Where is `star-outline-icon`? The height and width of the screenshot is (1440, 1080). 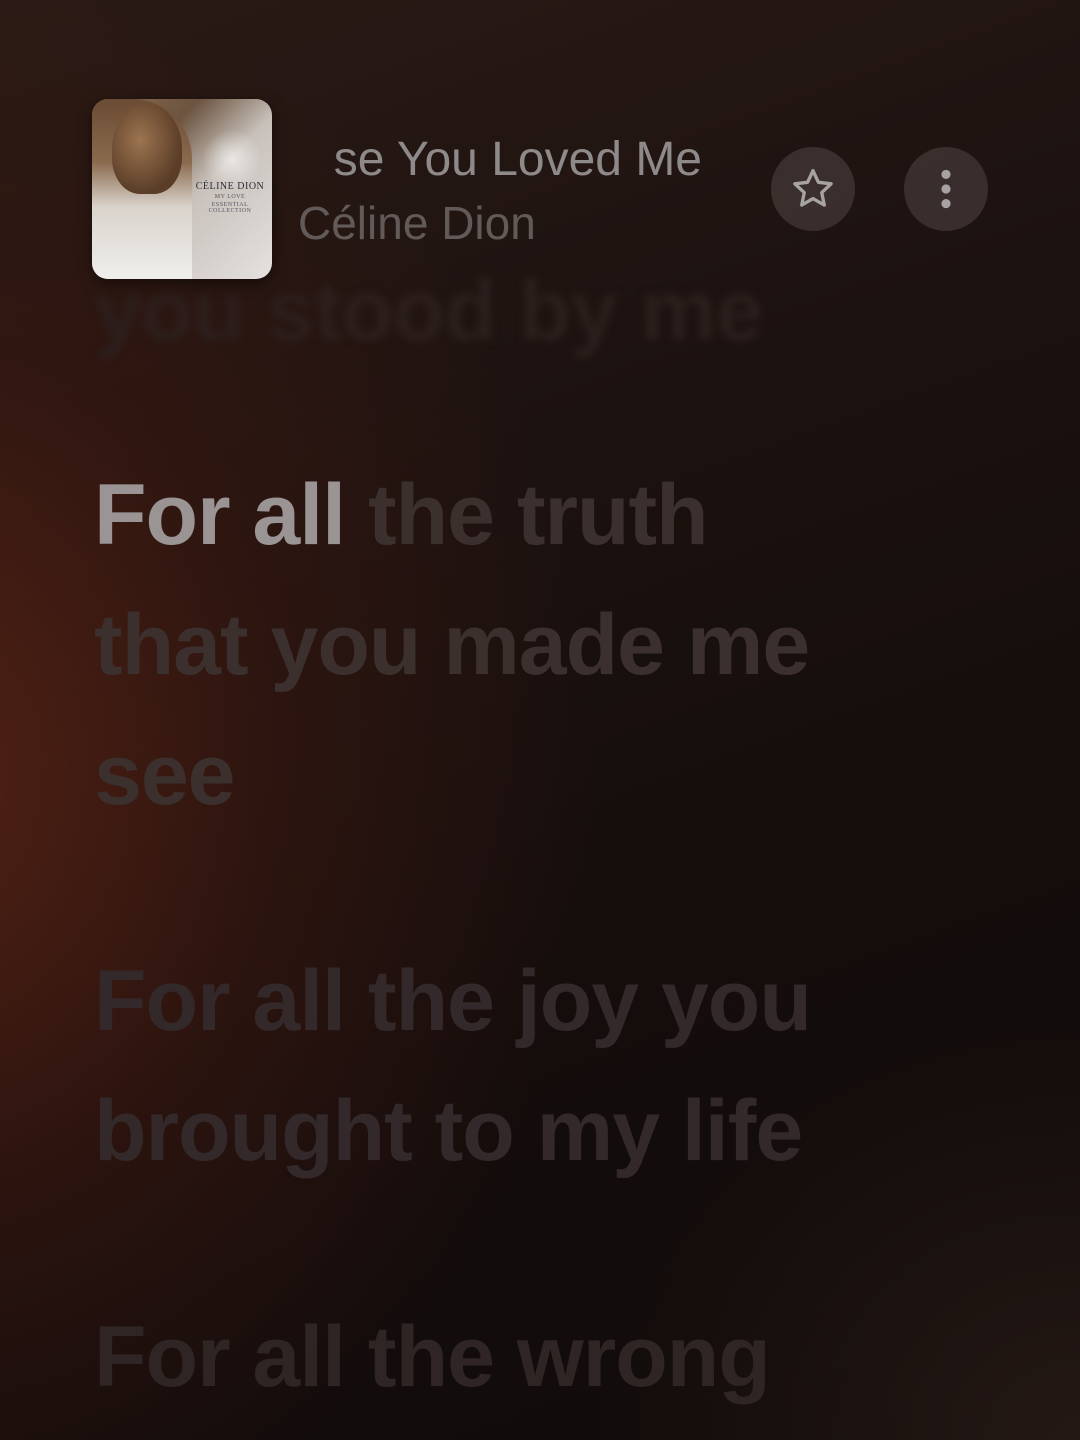
star-outline-icon is located at coordinates (813, 188).